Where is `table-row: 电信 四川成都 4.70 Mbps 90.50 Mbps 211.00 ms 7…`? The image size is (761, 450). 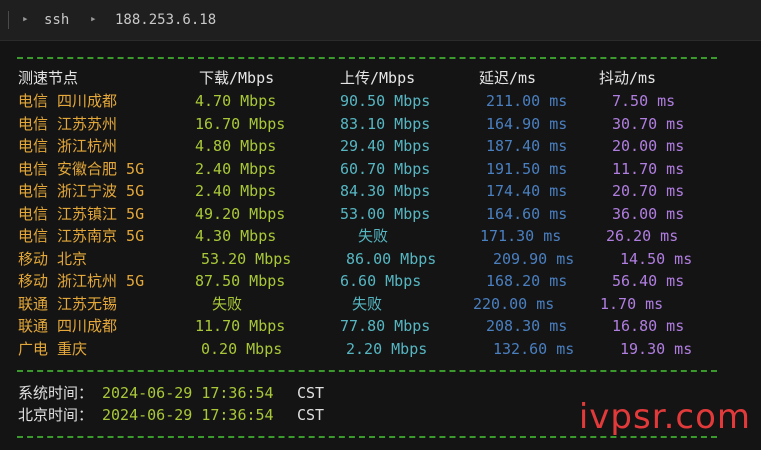 table-row: 电信 四川成都 4.70 Mbps 90.50 Mbps 211.00 ms 7… is located at coordinates (380, 101).